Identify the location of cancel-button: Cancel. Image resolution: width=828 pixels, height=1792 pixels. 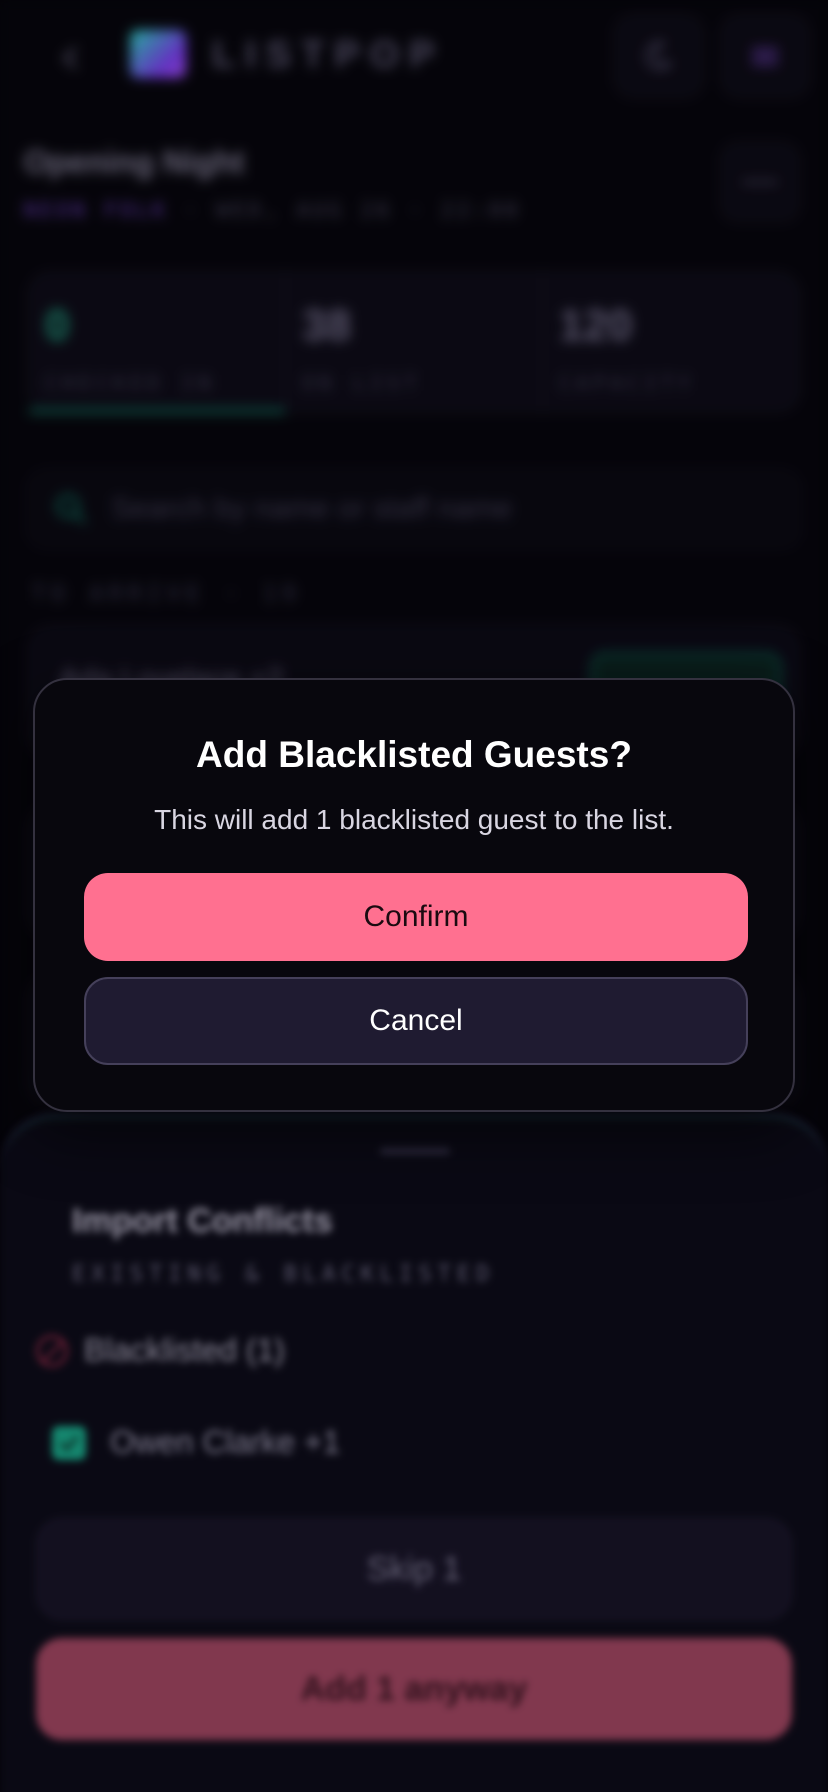
(416, 1021).